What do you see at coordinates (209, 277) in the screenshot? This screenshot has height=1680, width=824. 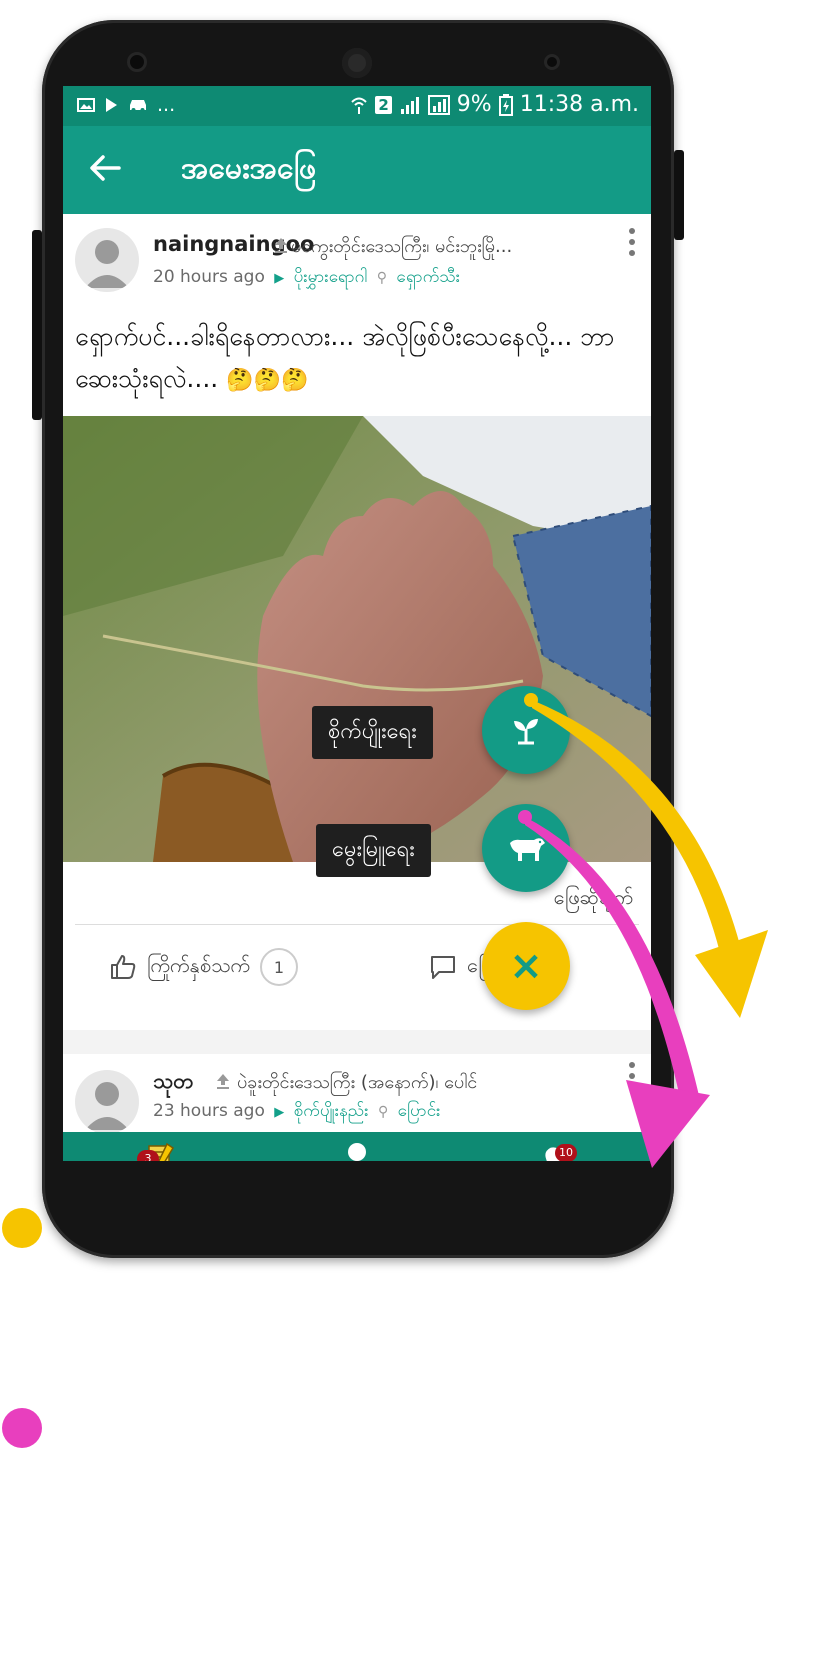 I see `post-time: 20 hours ago` at bounding box center [209, 277].